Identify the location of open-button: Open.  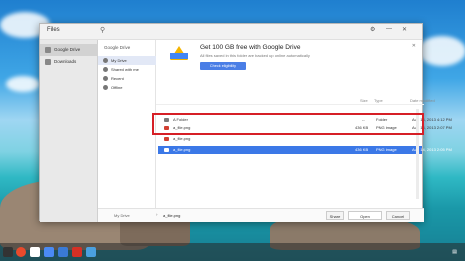
(365, 215).